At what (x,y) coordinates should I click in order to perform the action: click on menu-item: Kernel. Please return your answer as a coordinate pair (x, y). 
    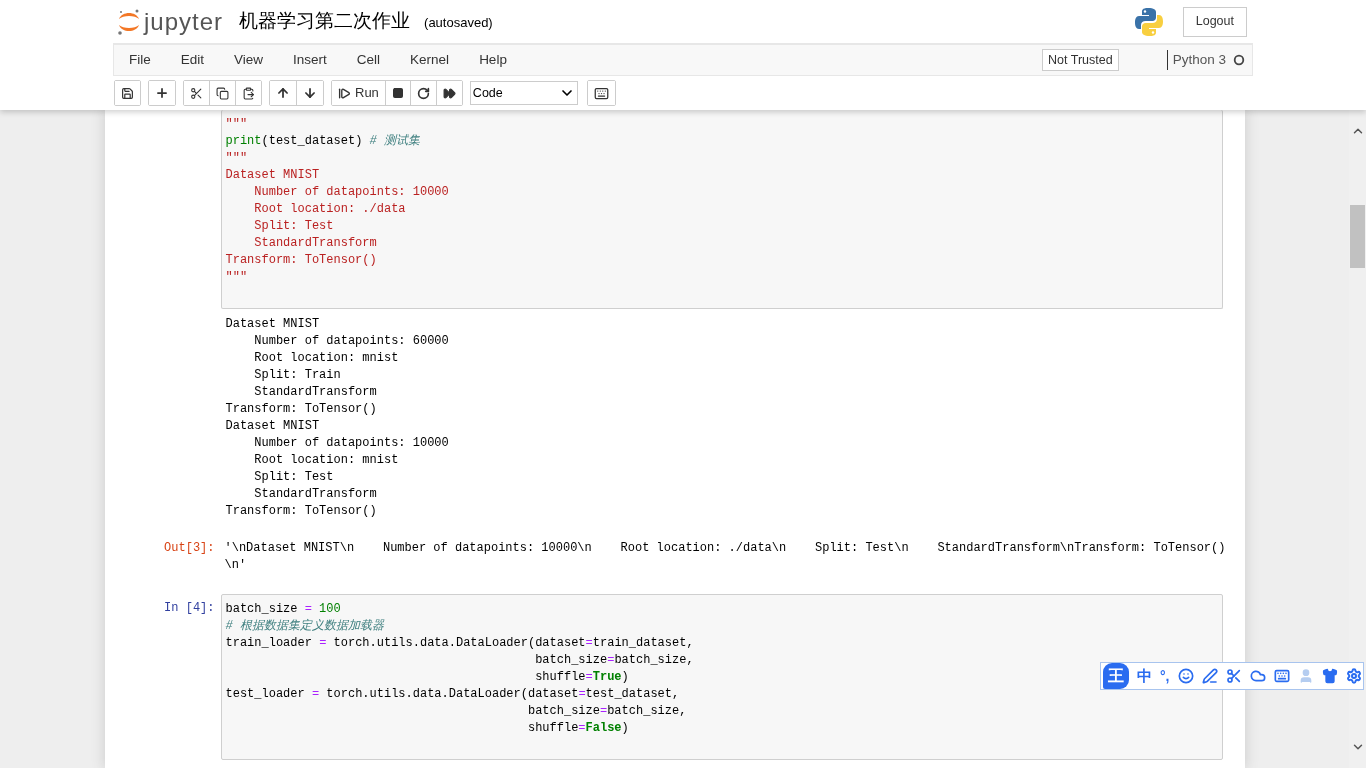
    Looking at the image, I should click on (430, 60).